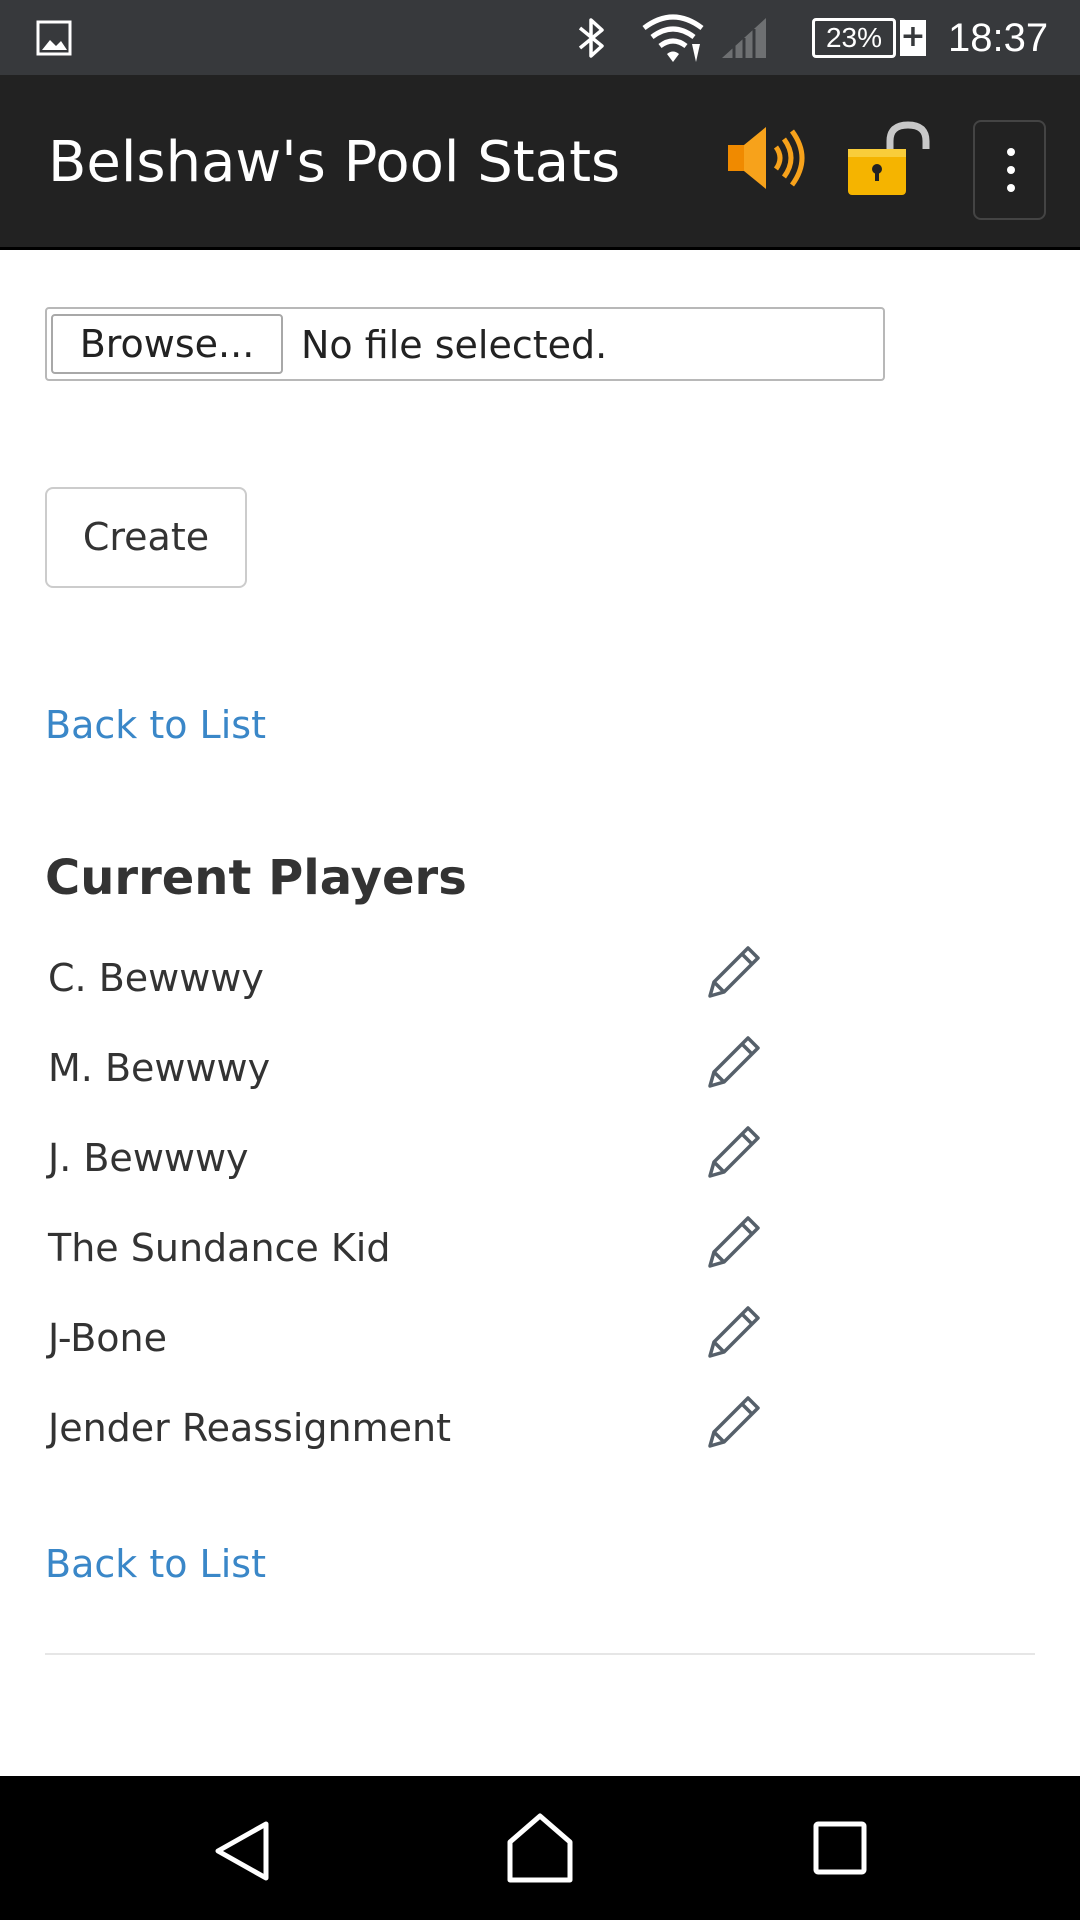 This screenshot has height=1920, width=1080. I want to click on speaker-icon, so click(768, 158).